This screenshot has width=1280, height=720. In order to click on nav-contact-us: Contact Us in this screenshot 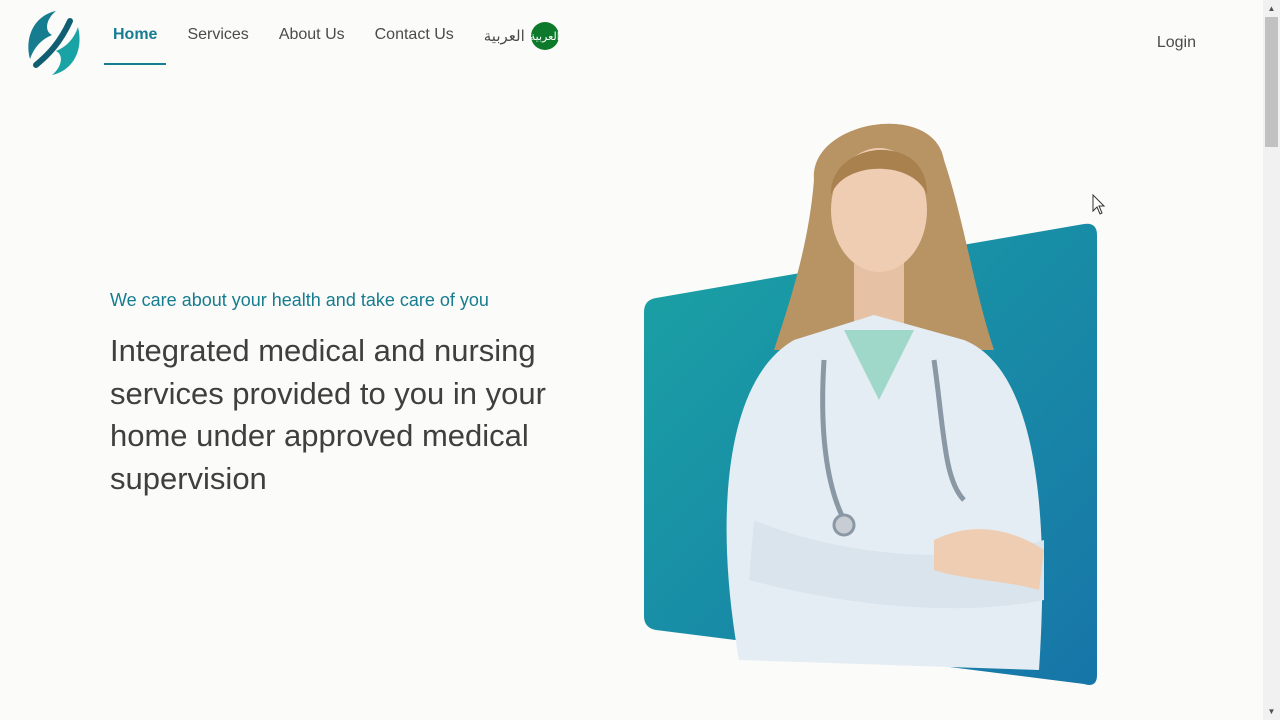, I will do `click(414, 35)`.